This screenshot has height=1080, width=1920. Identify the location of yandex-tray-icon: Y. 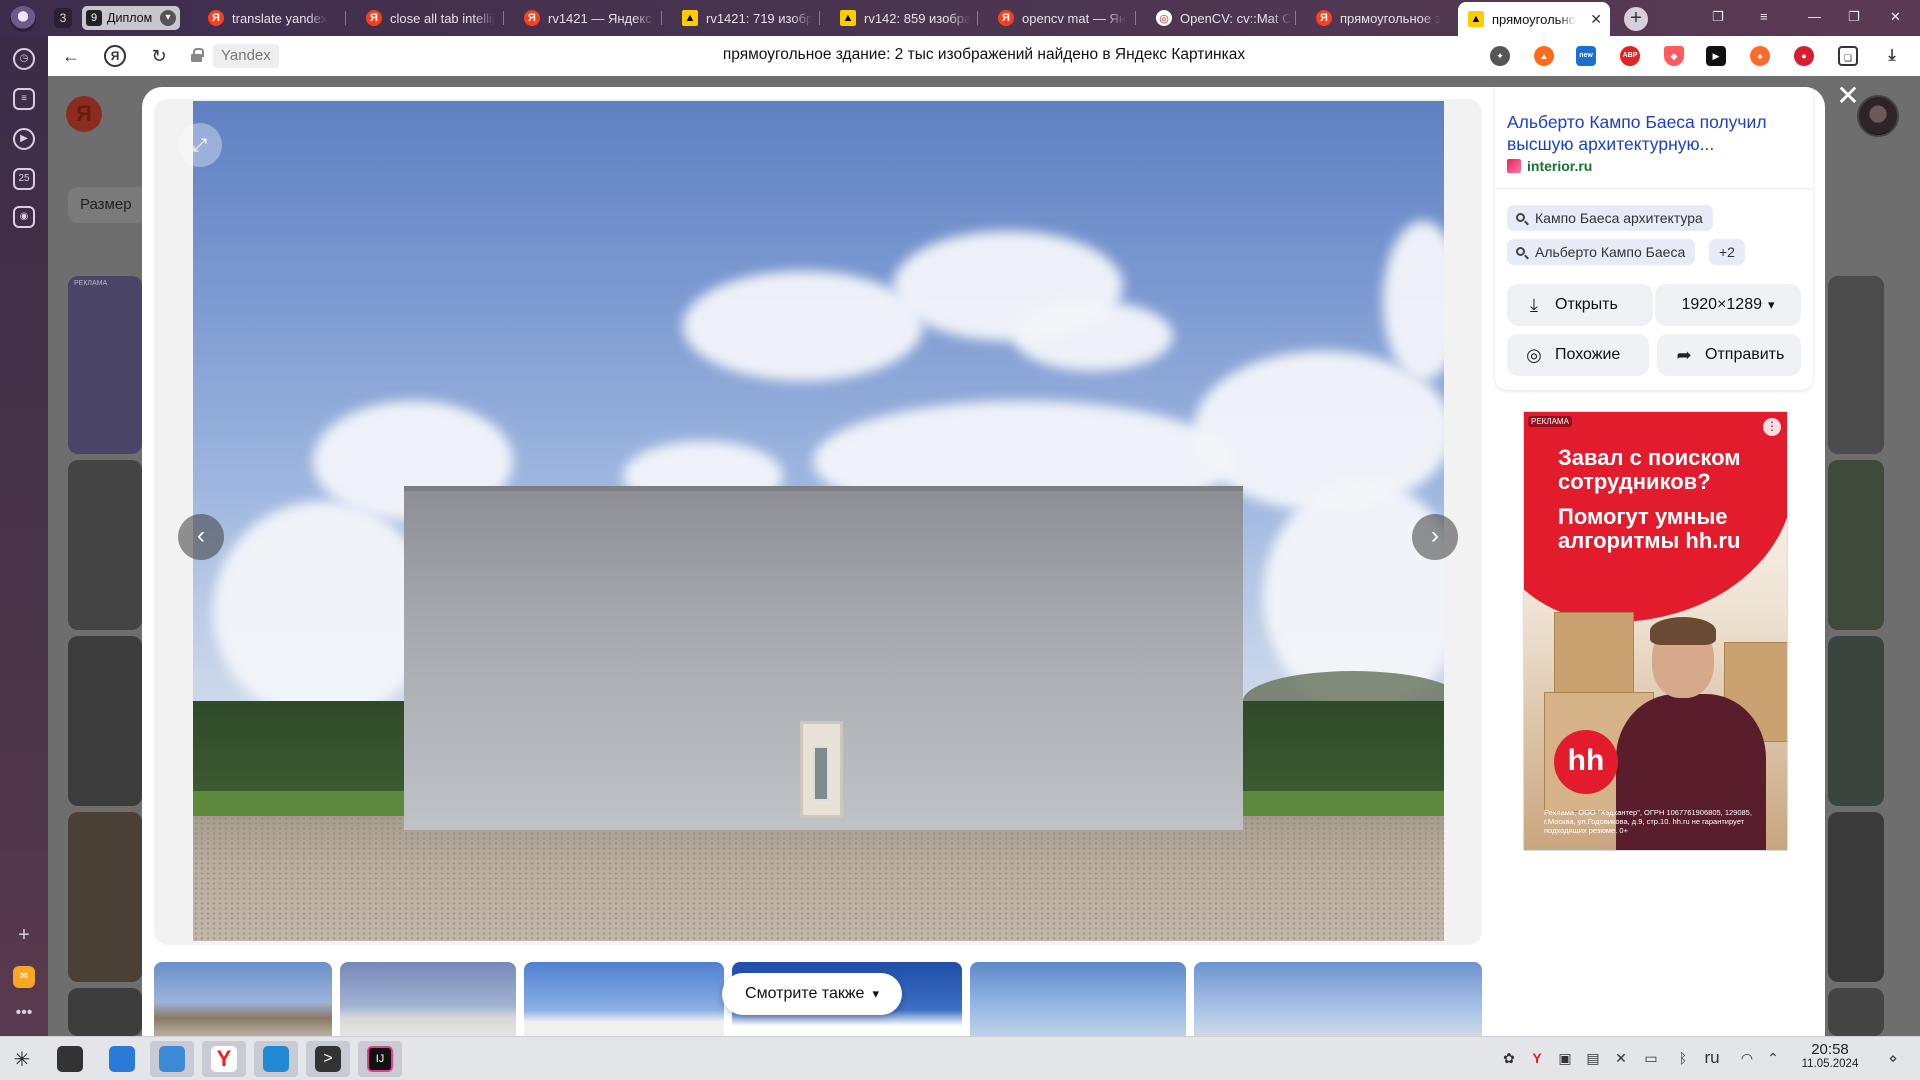
(1537, 1058).